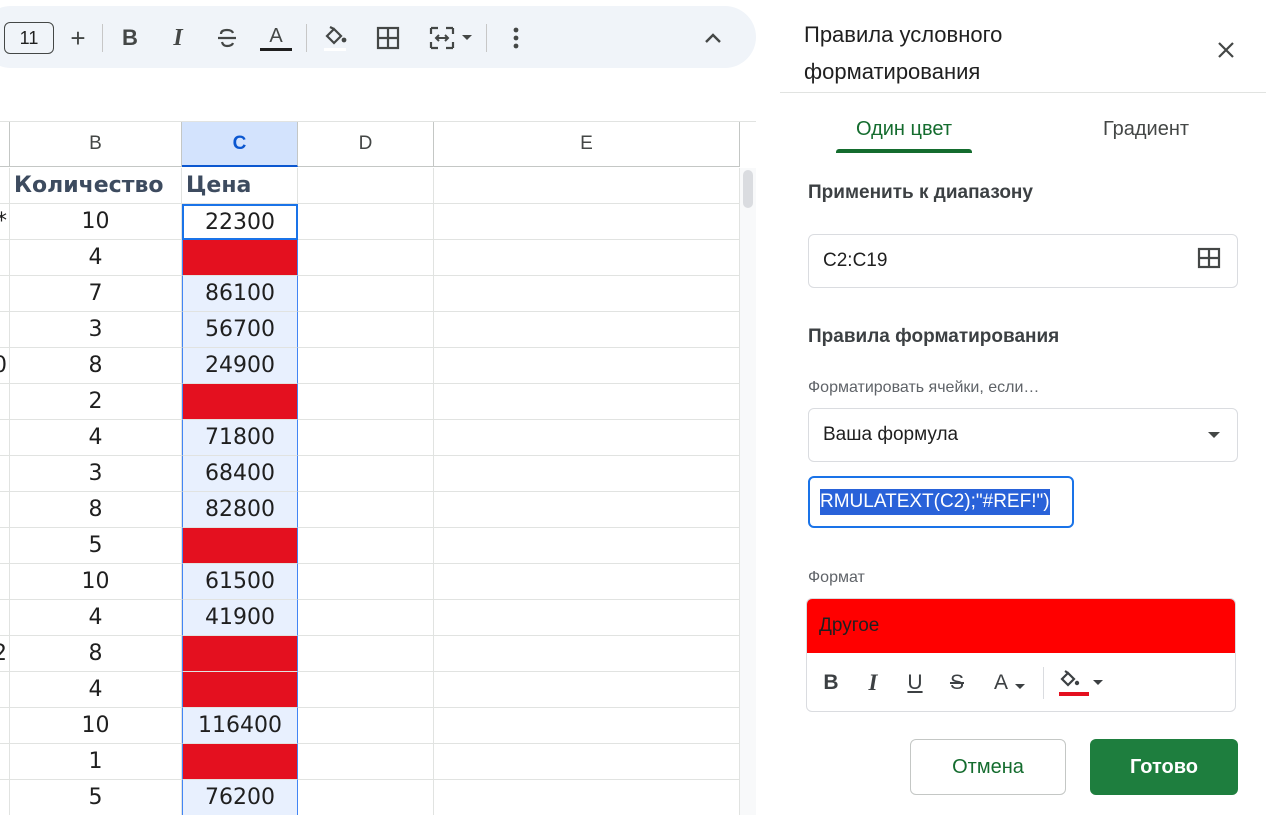 This screenshot has width=1280, height=815. What do you see at coordinates (29, 38) in the screenshot?
I see `font-size-input: 11` at bounding box center [29, 38].